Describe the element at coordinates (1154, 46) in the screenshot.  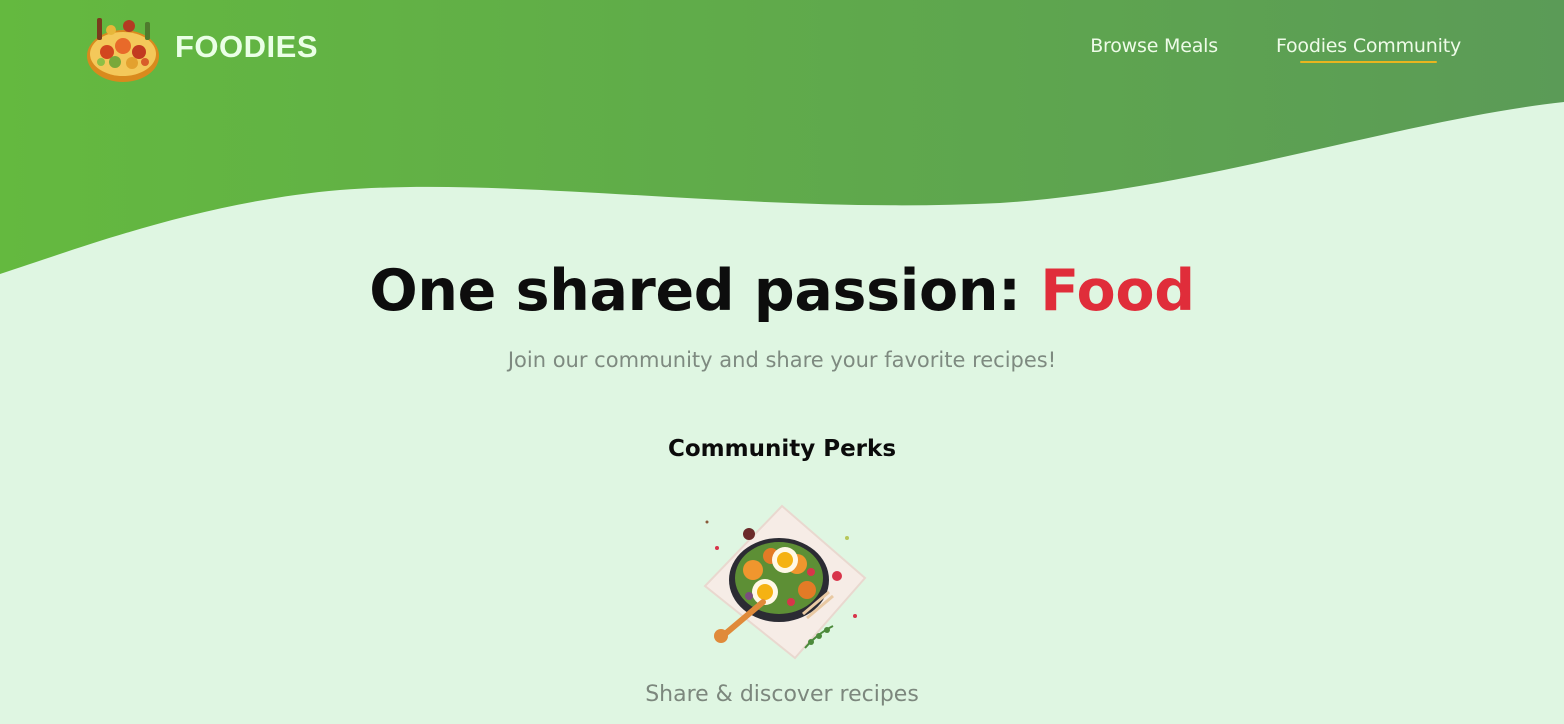
I see `nav-browse-meals: Browse Meals` at that location.